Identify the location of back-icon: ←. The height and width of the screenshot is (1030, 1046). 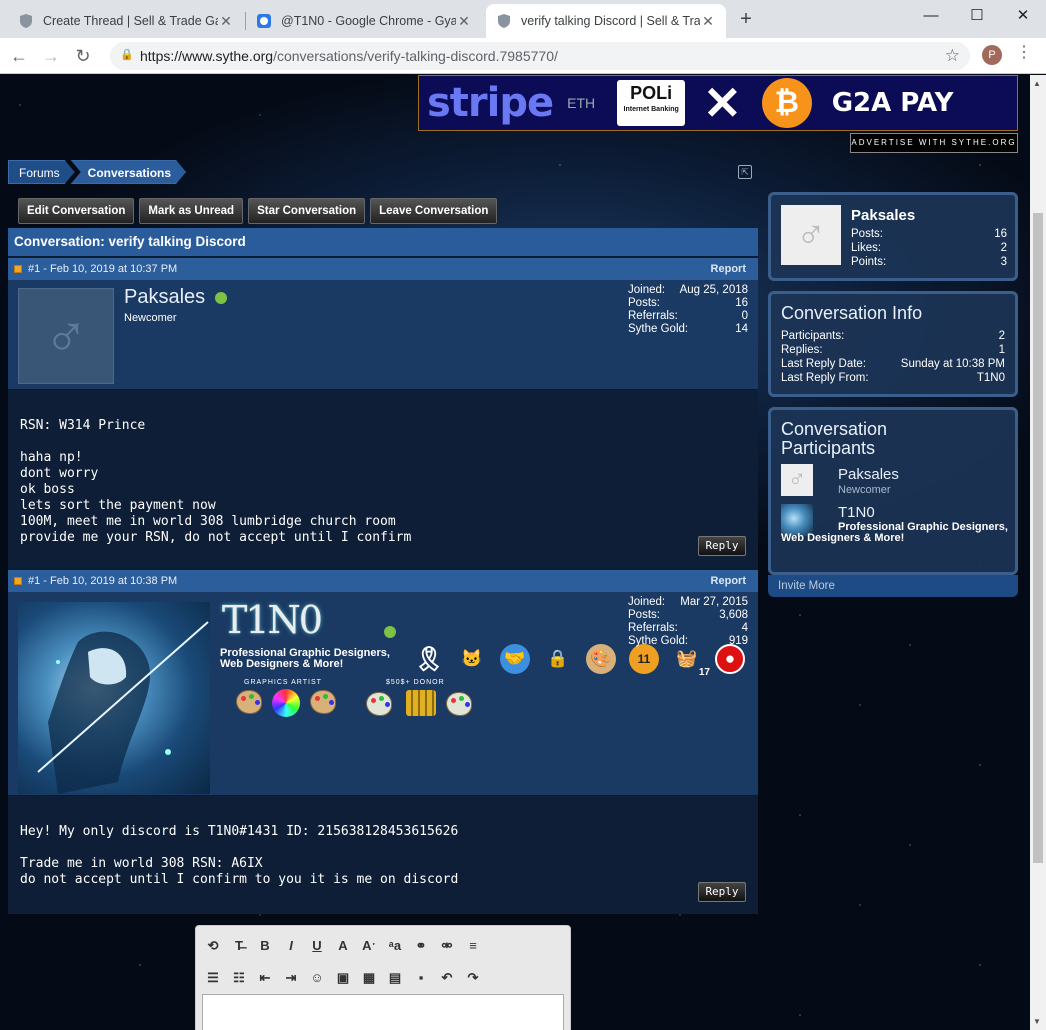
(19, 56).